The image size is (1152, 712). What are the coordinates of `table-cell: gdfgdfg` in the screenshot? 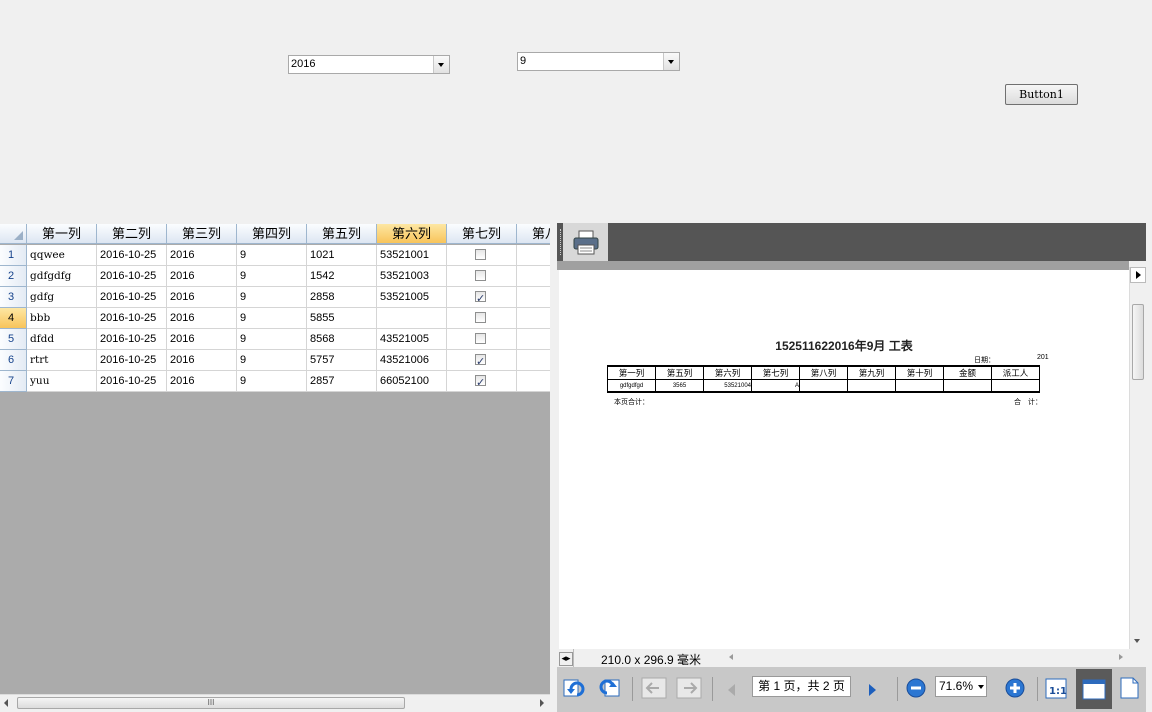 It's located at (62, 276).